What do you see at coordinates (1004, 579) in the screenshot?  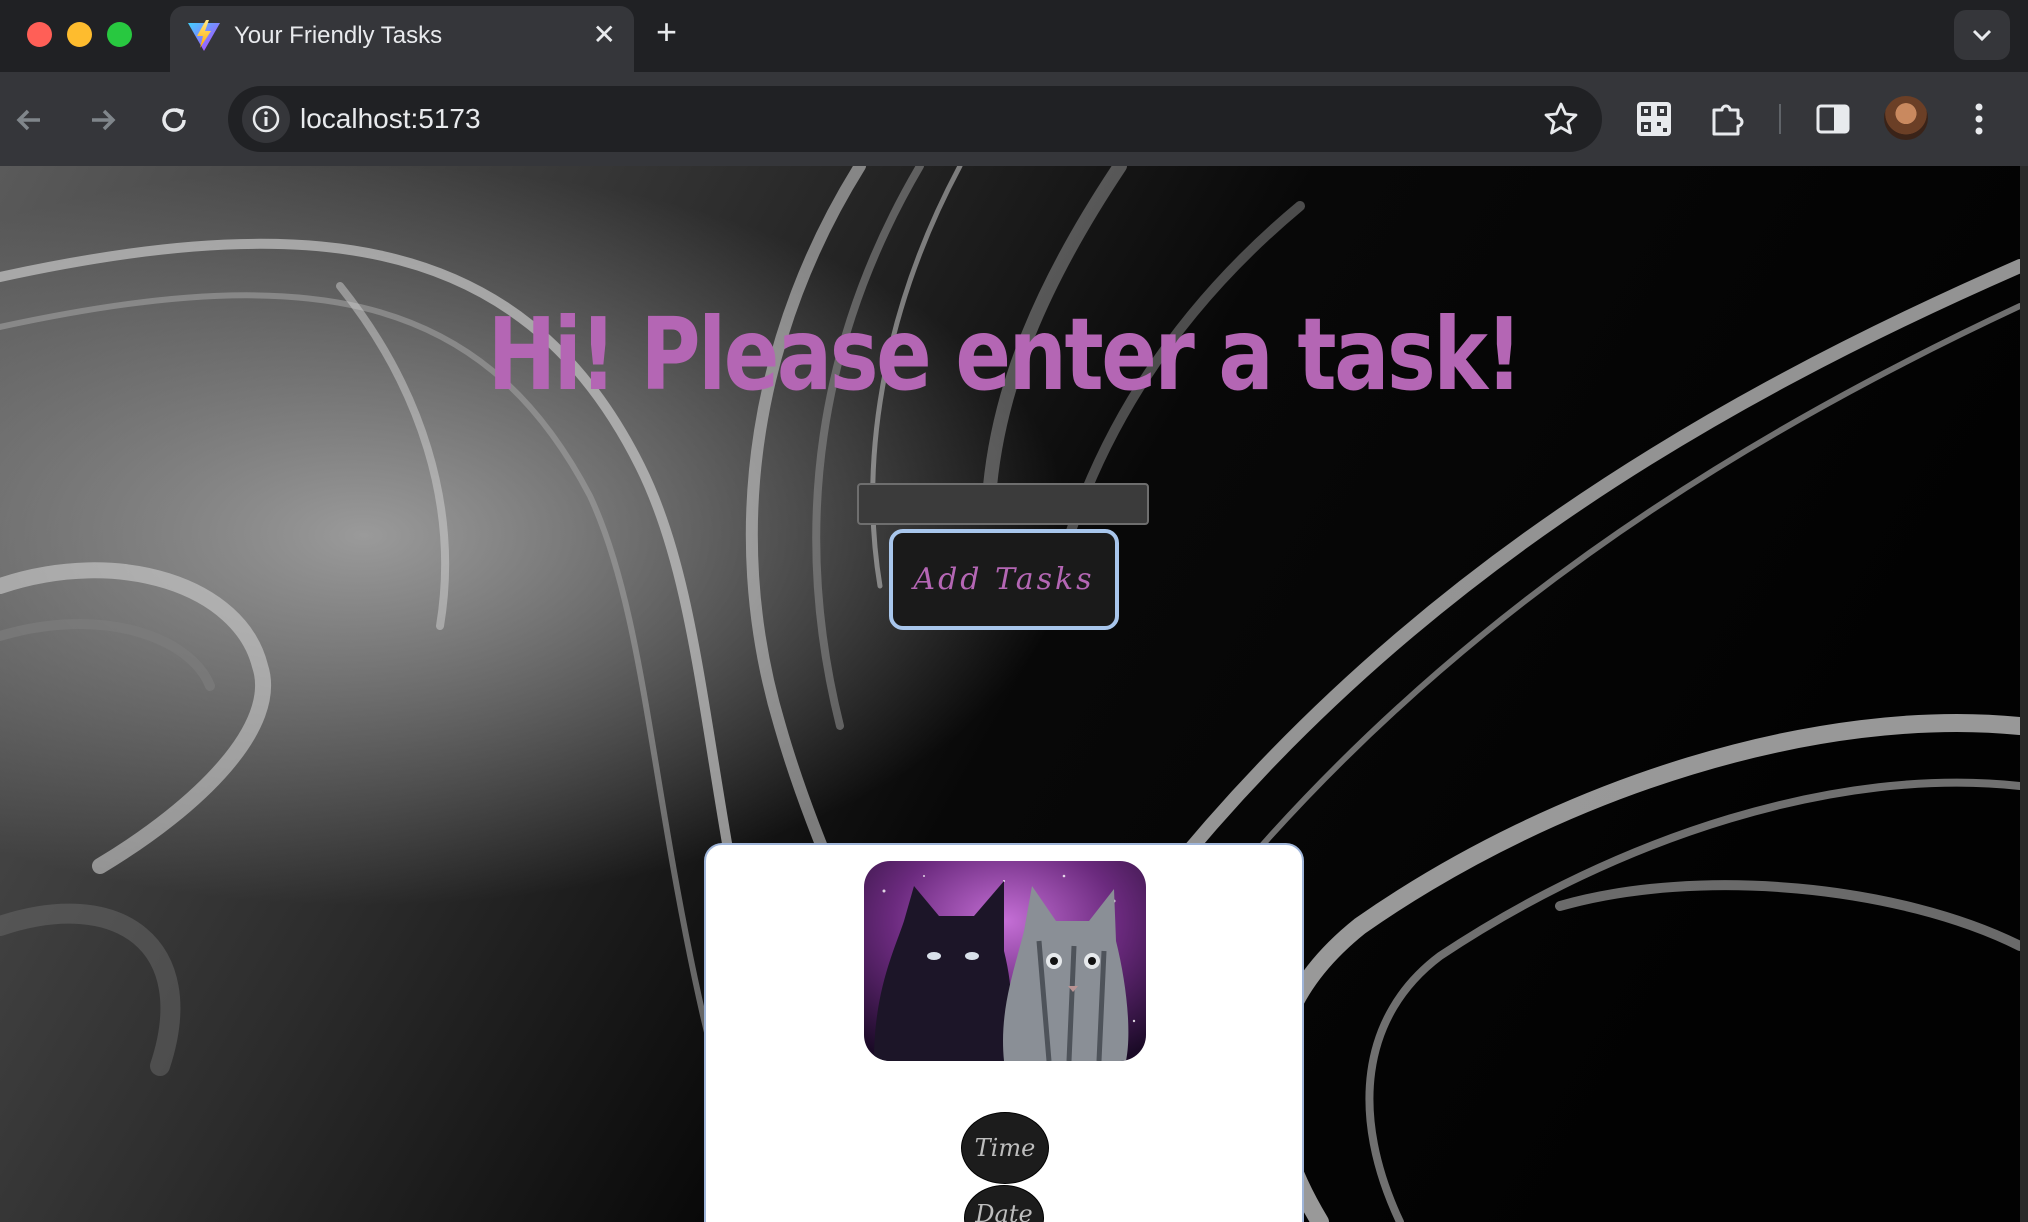 I see `add-tasks-button: Add Tasks` at bounding box center [1004, 579].